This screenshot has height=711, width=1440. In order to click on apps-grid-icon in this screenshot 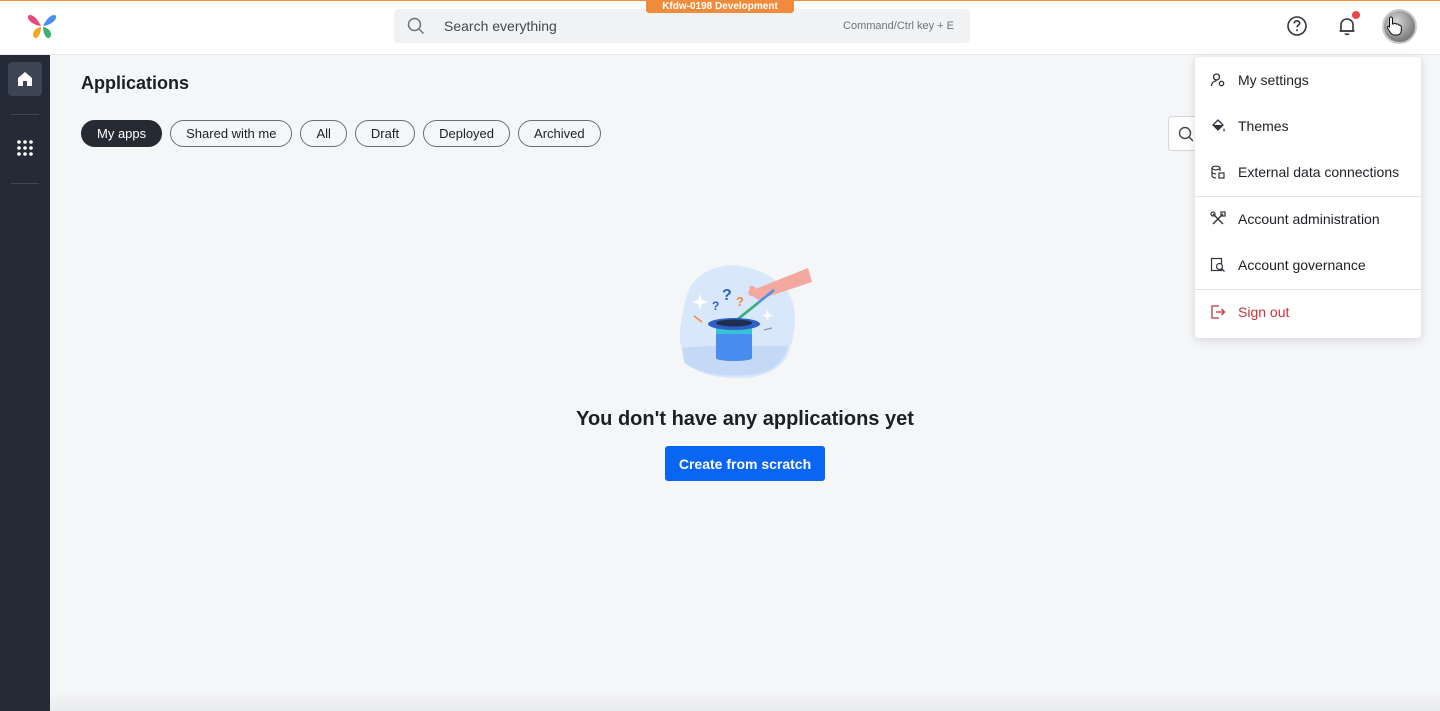, I will do `click(25, 148)`.